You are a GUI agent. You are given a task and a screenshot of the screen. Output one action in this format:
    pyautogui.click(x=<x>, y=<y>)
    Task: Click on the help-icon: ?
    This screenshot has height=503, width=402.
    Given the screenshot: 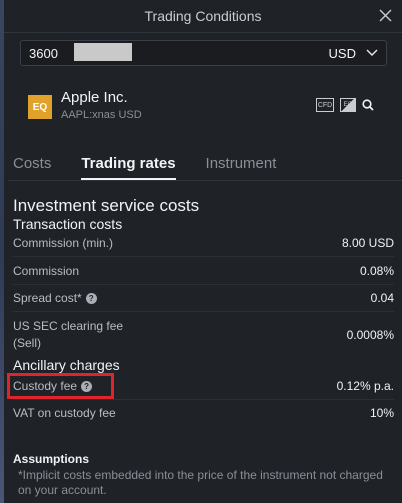 What is the action you would take?
    pyautogui.click(x=91, y=299)
    